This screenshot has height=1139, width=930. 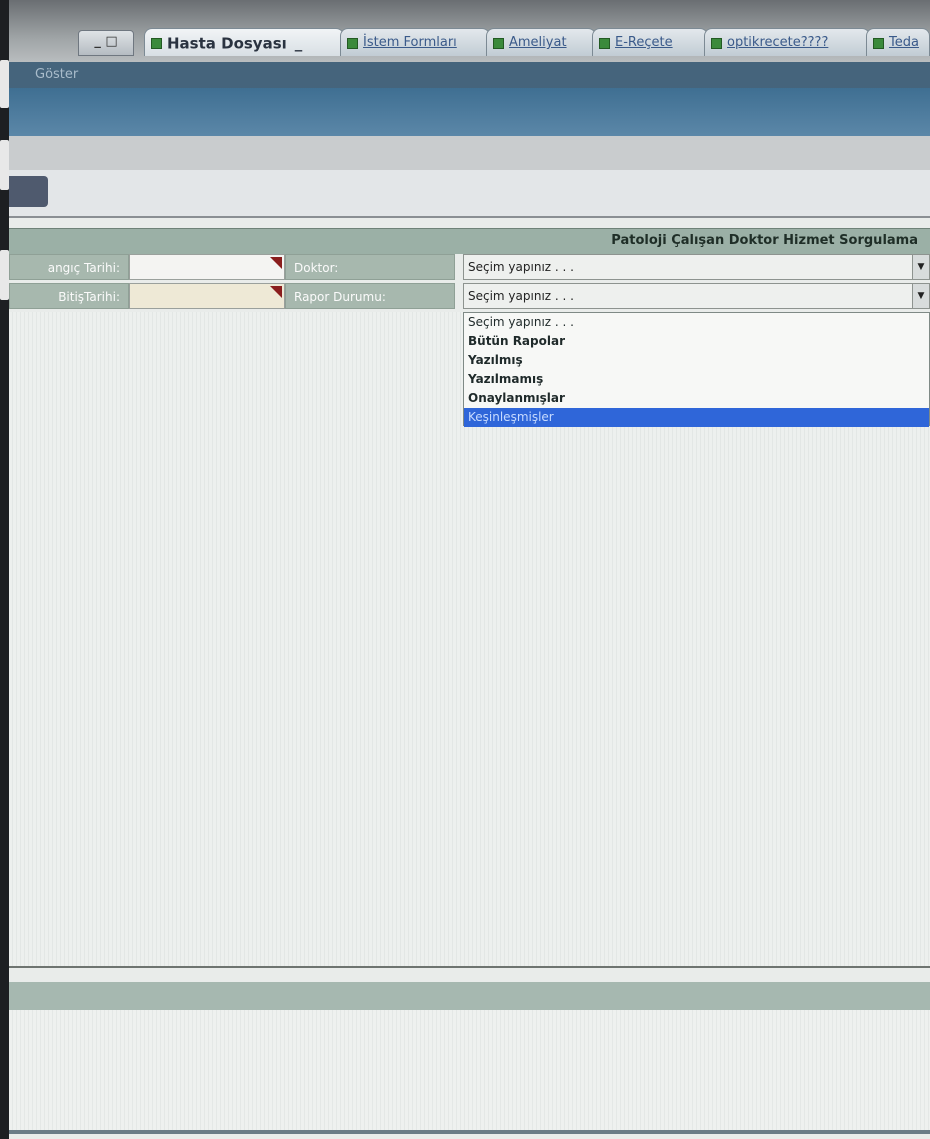 I want to click on header-gap, so click(x=469, y=153).